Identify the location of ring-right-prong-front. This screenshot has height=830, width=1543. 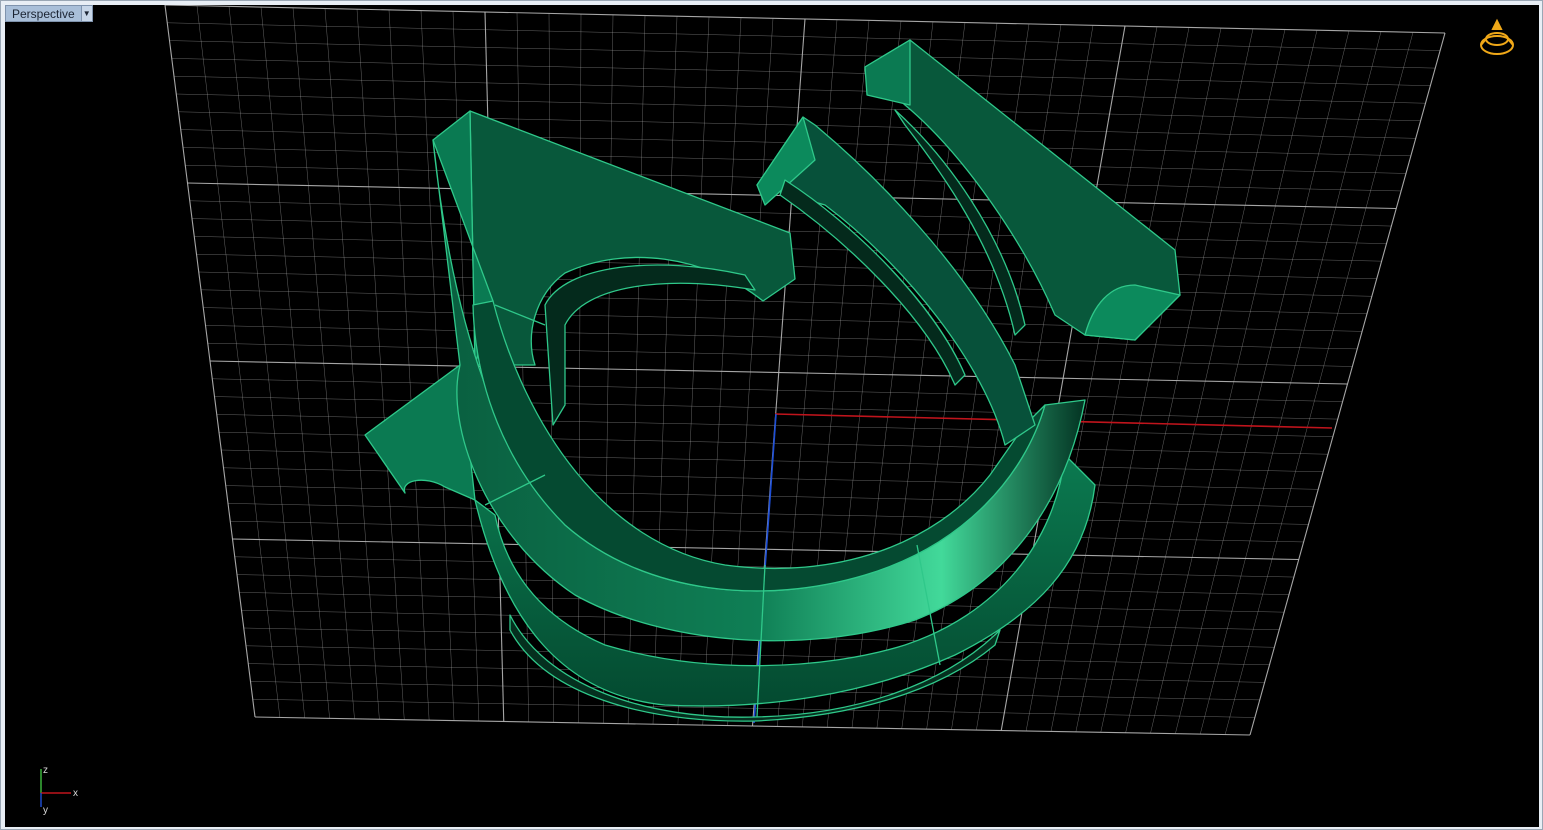
(887, 72).